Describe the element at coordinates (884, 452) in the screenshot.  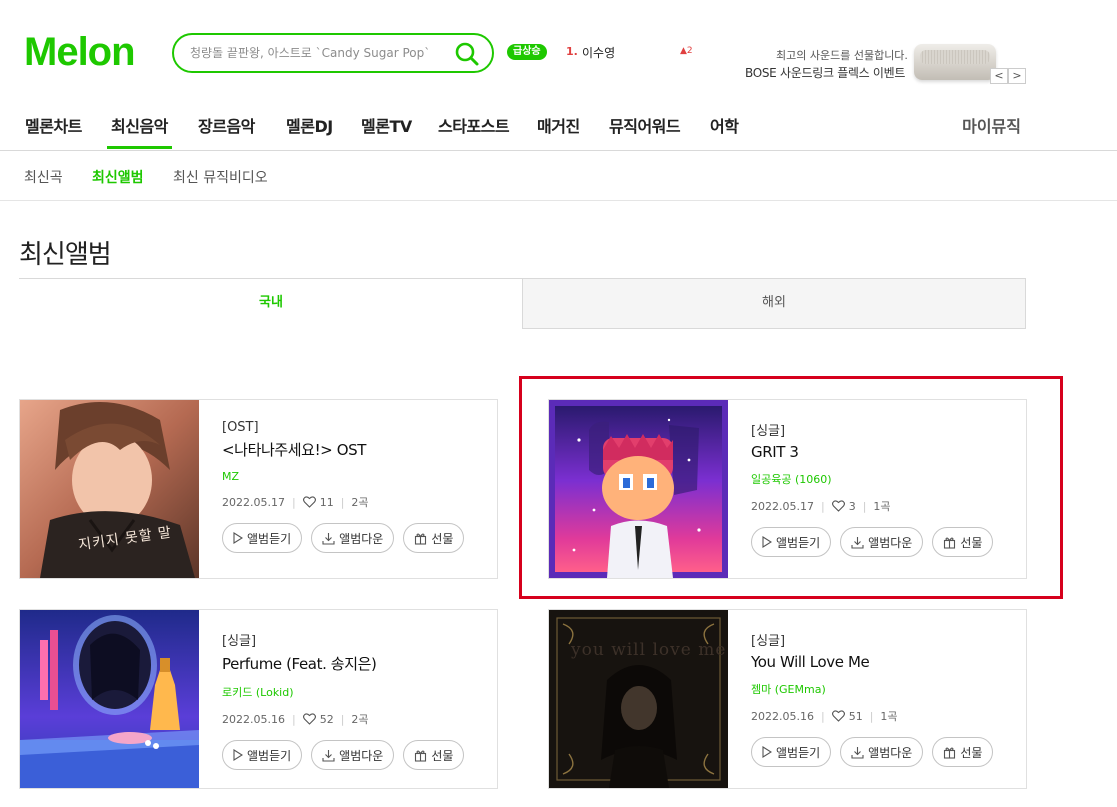
I see `album-title: GRIT 3` at that location.